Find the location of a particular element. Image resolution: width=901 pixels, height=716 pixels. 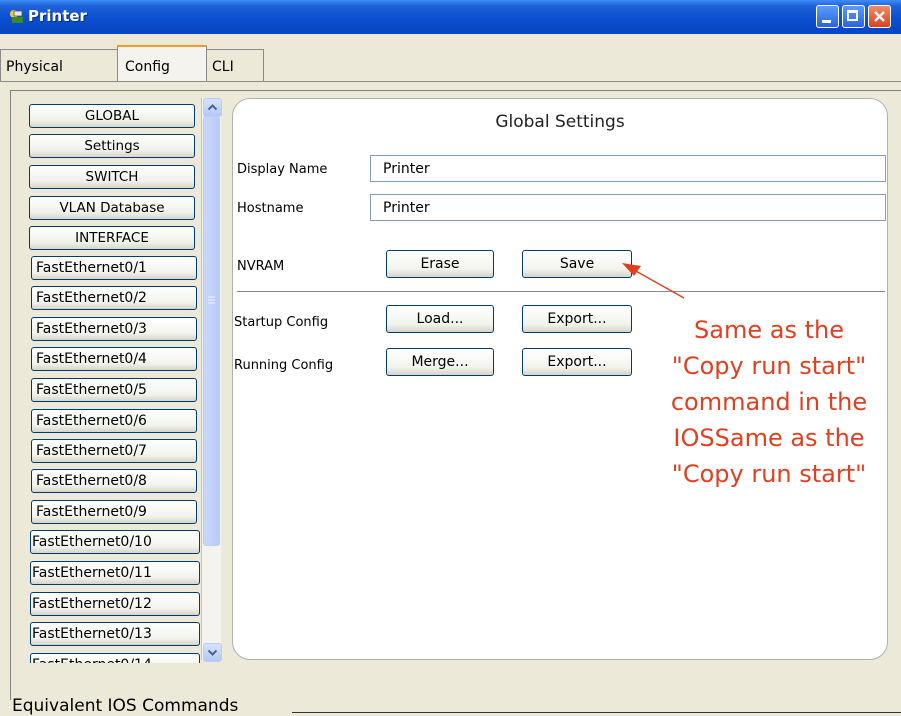

running-config-label: Running Config is located at coordinates (284, 365).